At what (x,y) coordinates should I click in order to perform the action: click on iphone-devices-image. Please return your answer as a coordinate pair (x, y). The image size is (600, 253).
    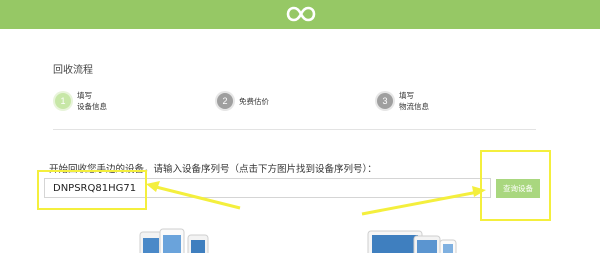
    Looking at the image, I should click on (177, 240).